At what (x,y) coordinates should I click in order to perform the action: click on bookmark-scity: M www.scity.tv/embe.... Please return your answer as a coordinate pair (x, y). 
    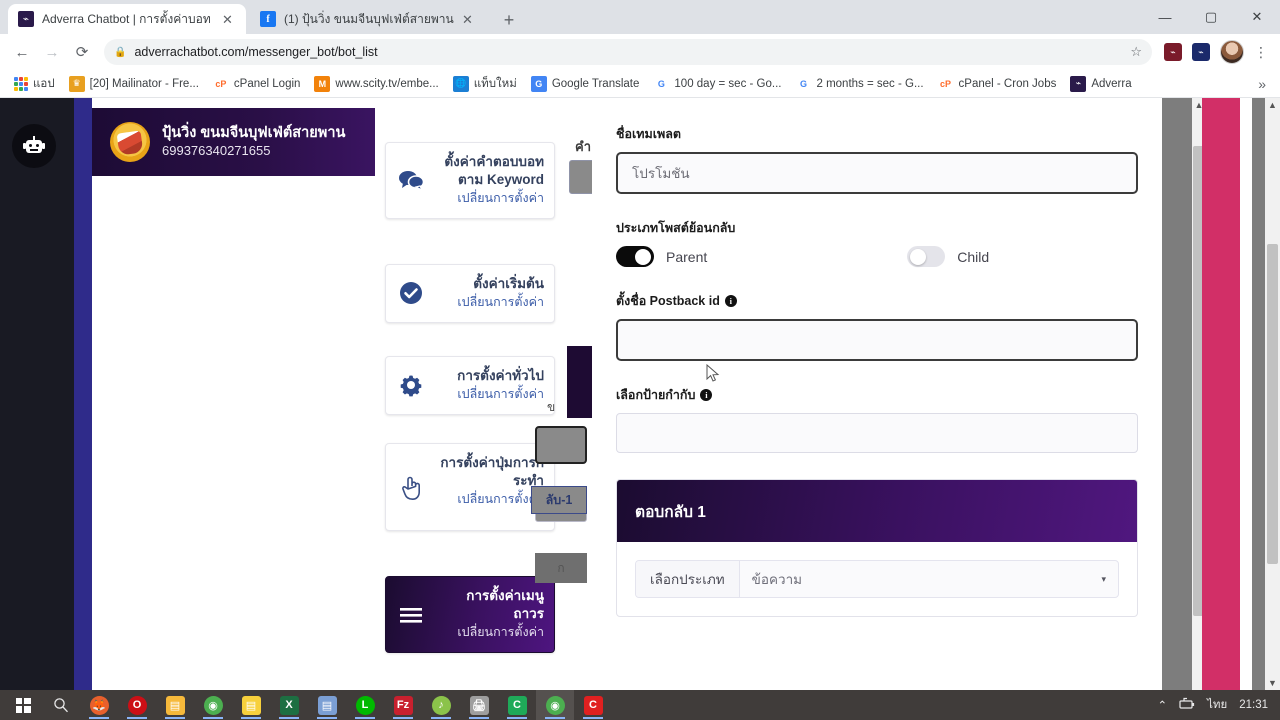
    Looking at the image, I should click on (376, 84).